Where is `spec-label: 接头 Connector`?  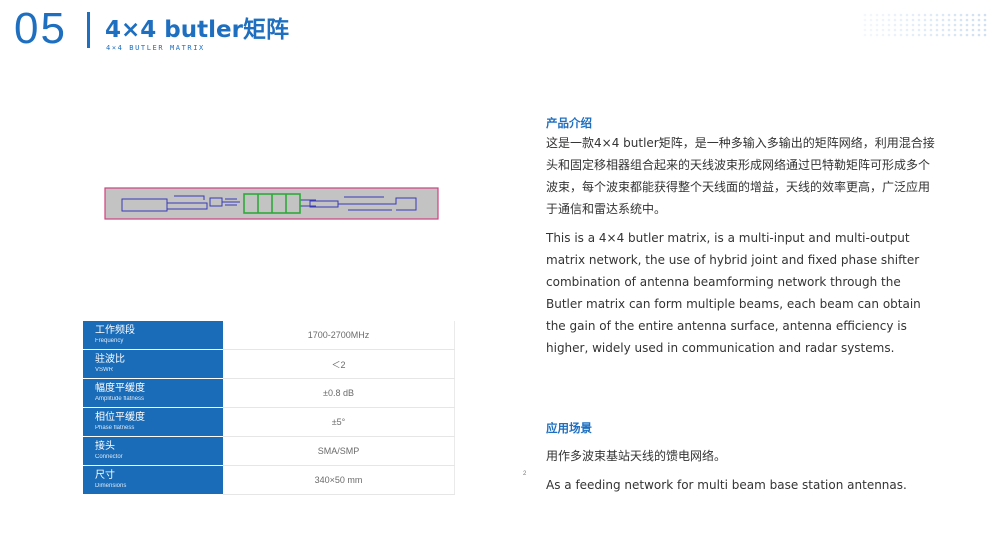 spec-label: 接头 Connector is located at coordinates (153, 451).